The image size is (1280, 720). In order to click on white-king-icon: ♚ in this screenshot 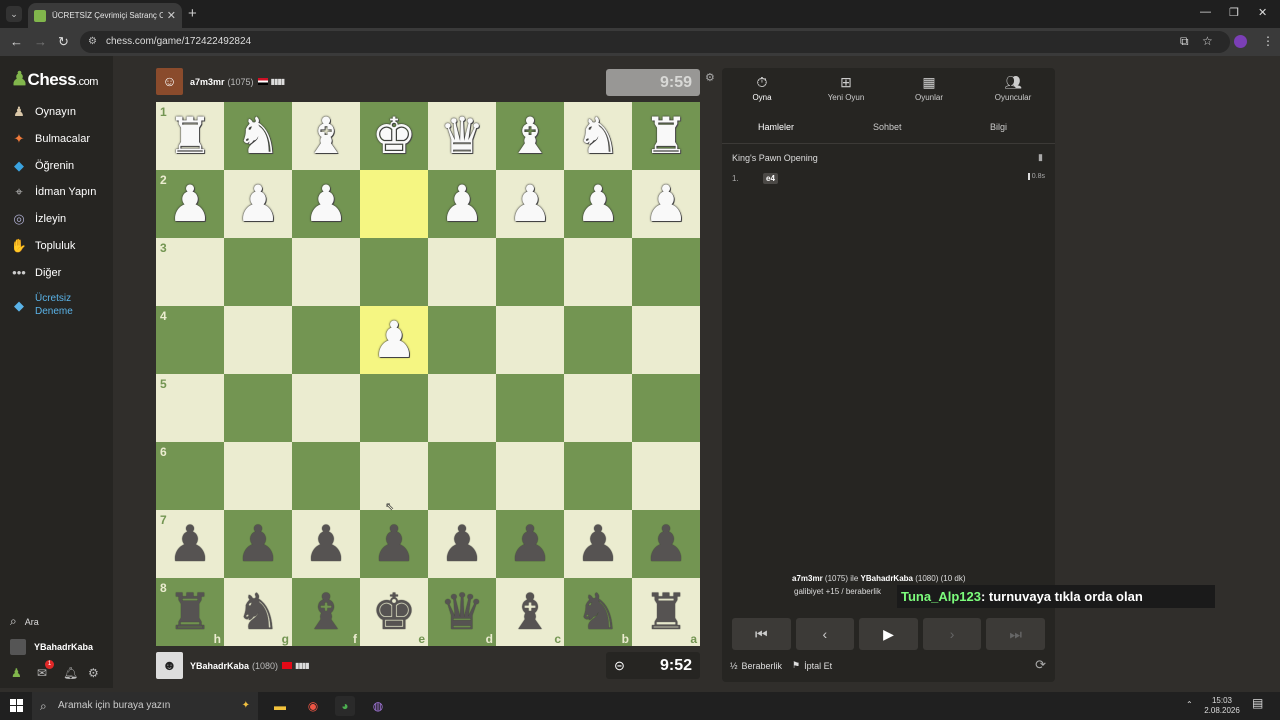, I will do `click(394, 136)`.